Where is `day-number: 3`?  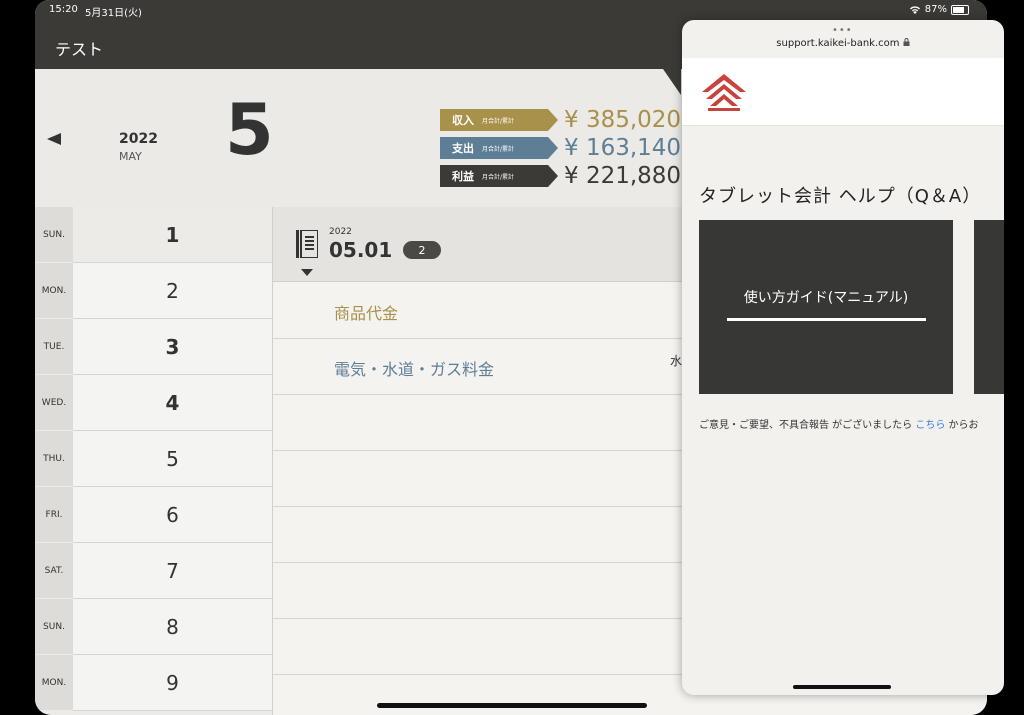 day-number: 3 is located at coordinates (172, 347).